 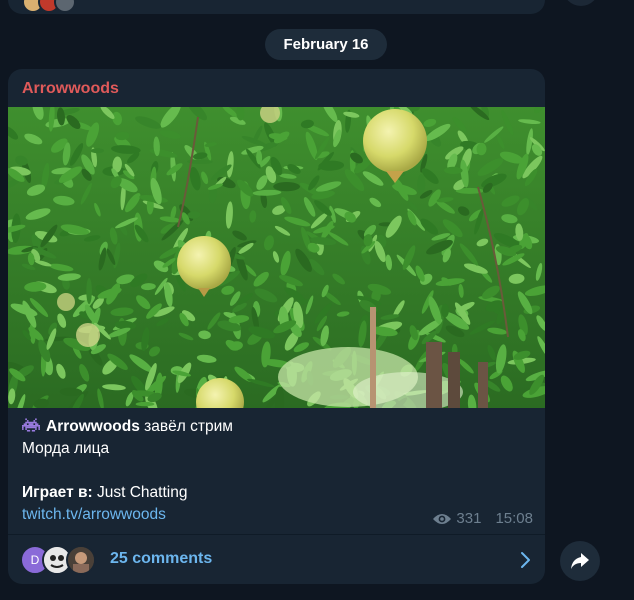 What do you see at coordinates (525, 560) in the screenshot?
I see `chevron-right-icon` at bounding box center [525, 560].